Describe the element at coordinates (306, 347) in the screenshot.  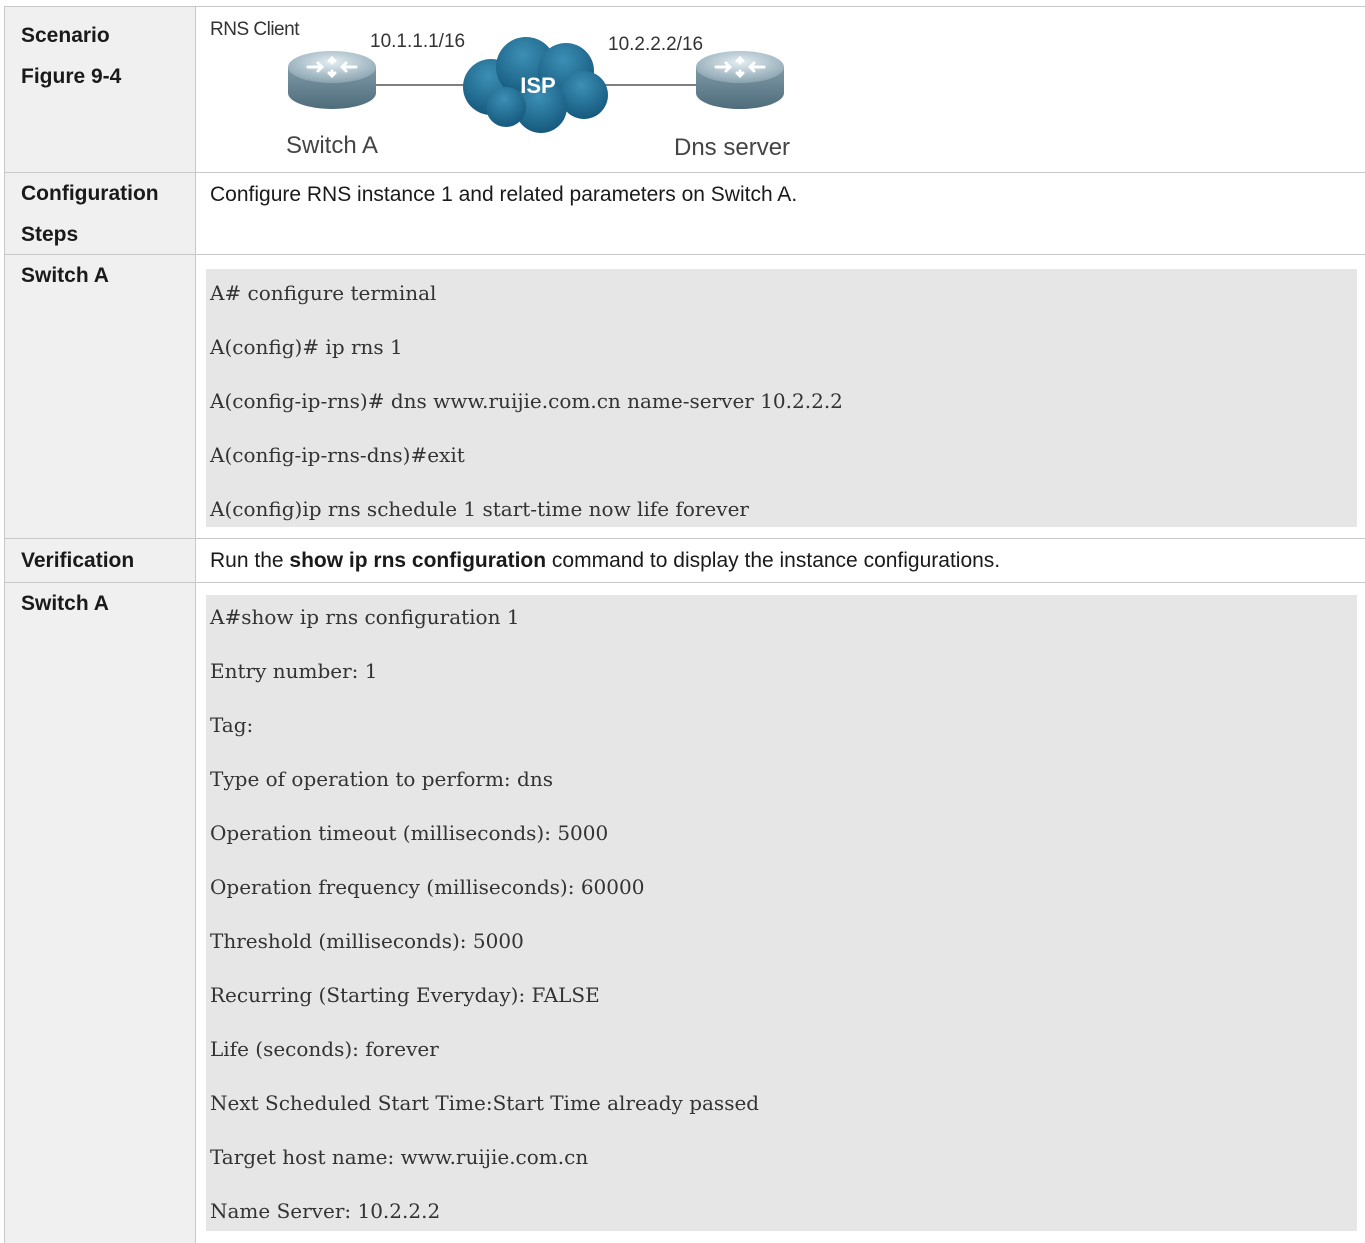
I see `code-line: A(config)# ip rns 1` at that location.